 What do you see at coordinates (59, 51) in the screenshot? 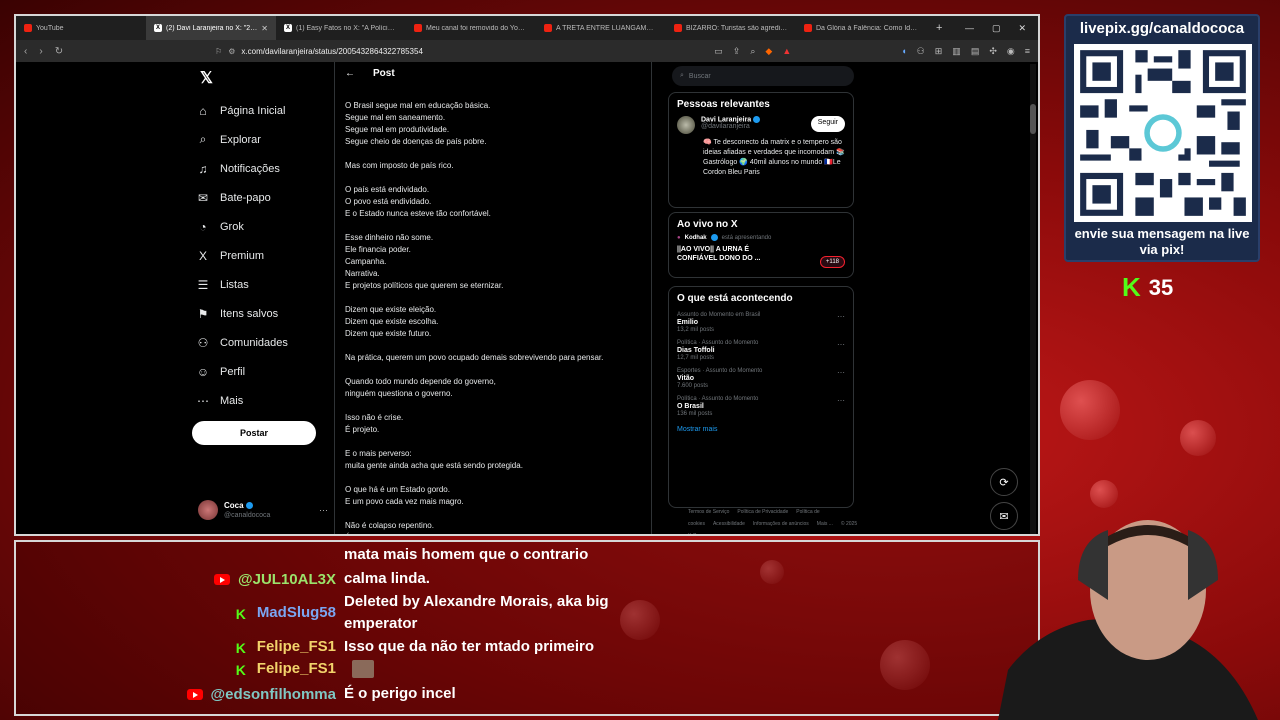
I see `reload-icon: ↻` at bounding box center [59, 51].